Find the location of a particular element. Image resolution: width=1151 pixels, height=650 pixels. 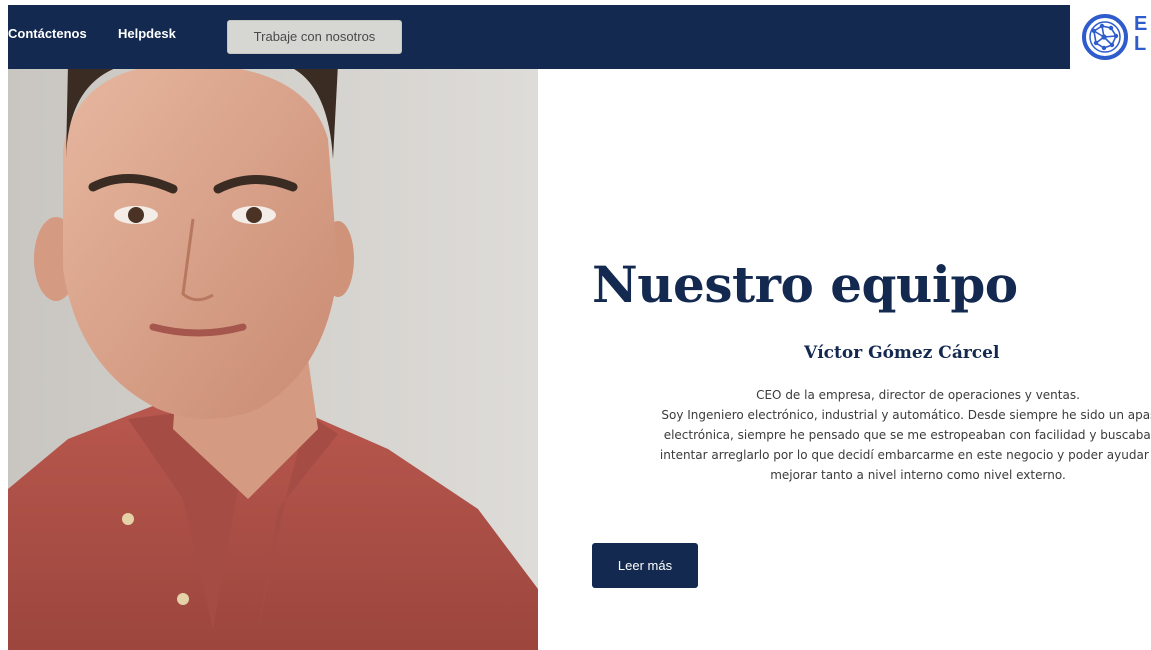

globe-network-icon is located at coordinates (1105, 37).